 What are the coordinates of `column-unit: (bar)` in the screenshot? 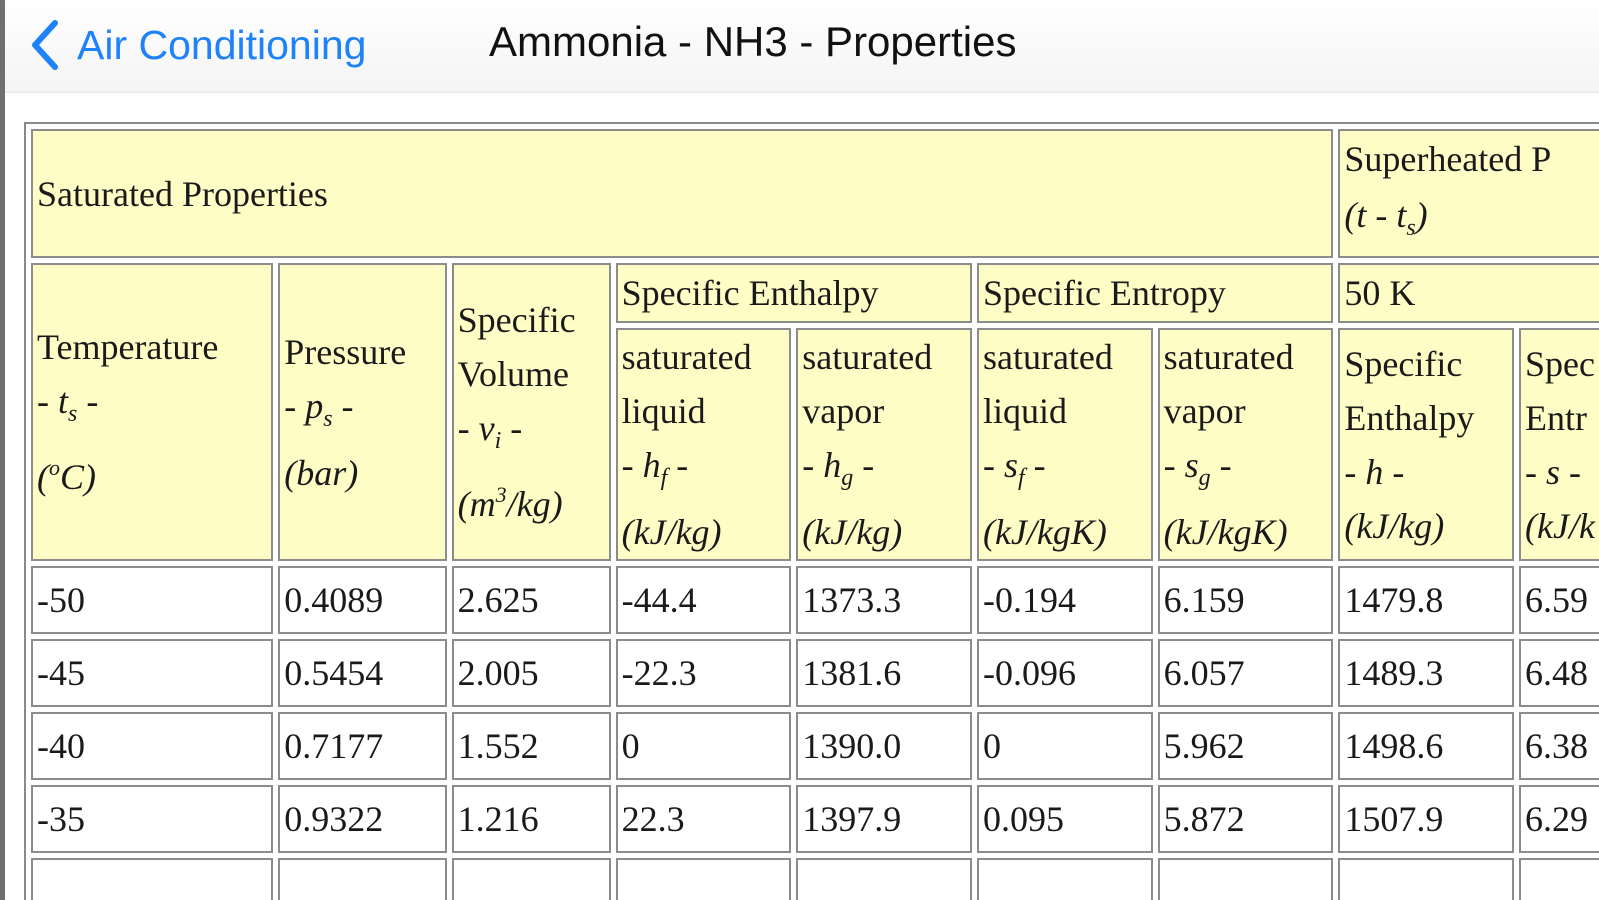 It's located at (321, 473).